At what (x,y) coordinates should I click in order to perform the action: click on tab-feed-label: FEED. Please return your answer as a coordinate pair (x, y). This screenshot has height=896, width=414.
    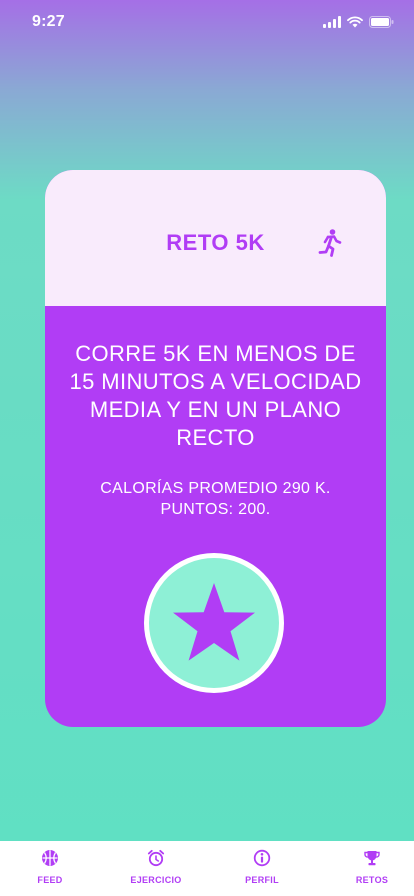
    Looking at the image, I should click on (50, 880).